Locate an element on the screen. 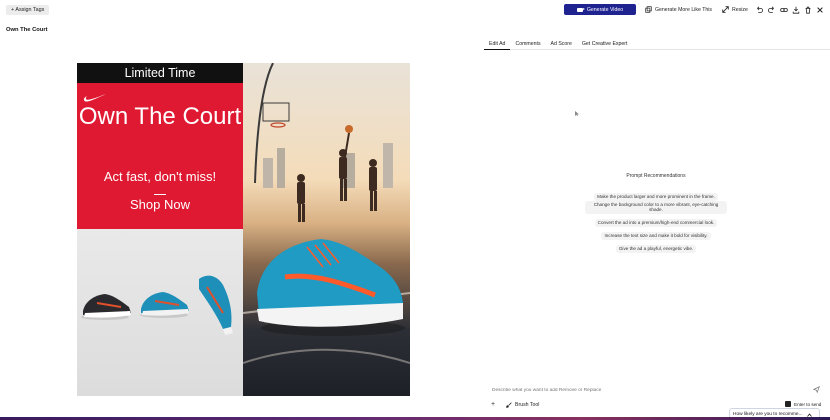 The height and width of the screenshot is (420, 830). ad-banner: Limited Time is located at coordinates (160, 73).